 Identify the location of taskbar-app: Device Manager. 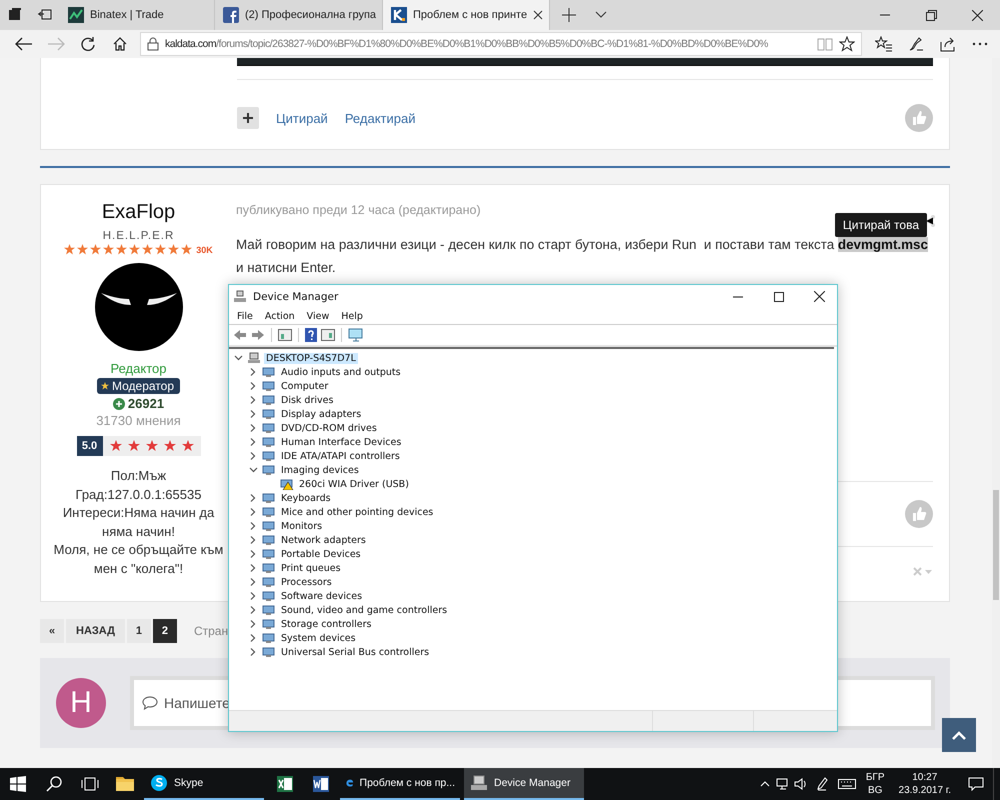
(524, 784).